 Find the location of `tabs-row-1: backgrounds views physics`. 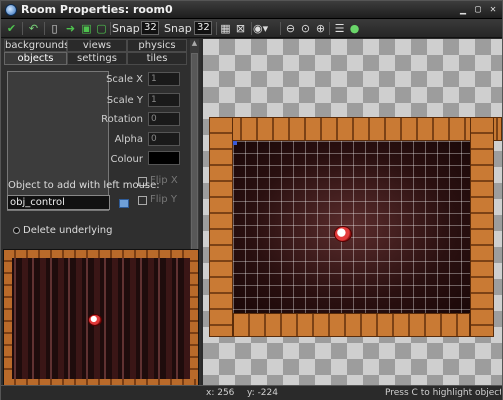

tabs-row-1: backgrounds views physics is located at coordinates (95, 45).